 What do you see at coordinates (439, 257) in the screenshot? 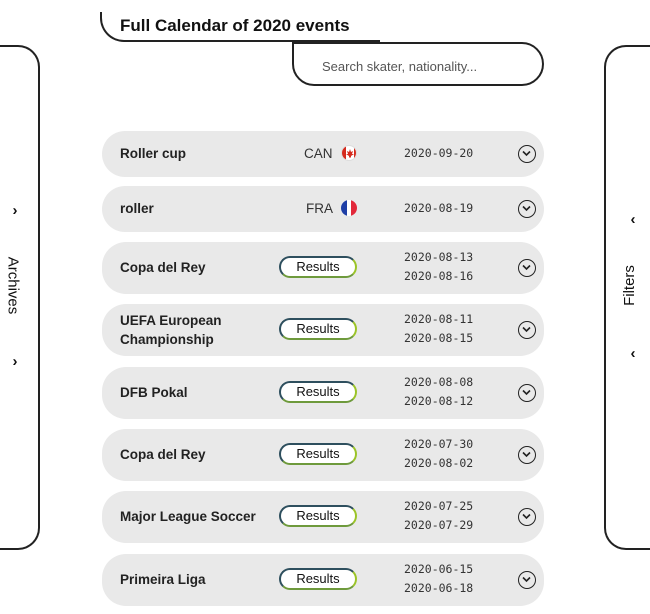
I see `event-date: 2020-08-13` at bounding box center [439, 257].